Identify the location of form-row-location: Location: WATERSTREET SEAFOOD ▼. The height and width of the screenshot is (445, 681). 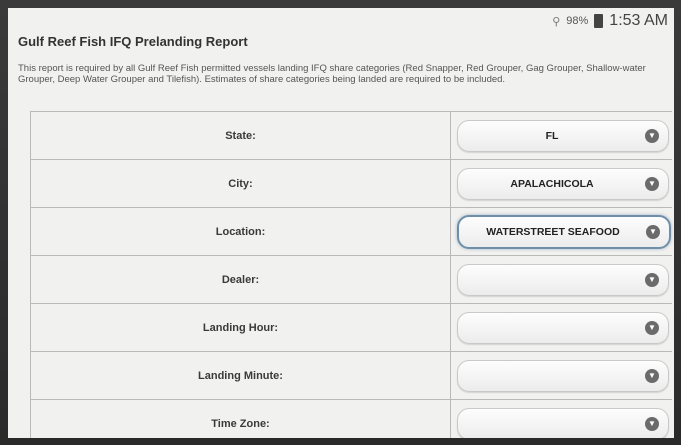
(351, 232).